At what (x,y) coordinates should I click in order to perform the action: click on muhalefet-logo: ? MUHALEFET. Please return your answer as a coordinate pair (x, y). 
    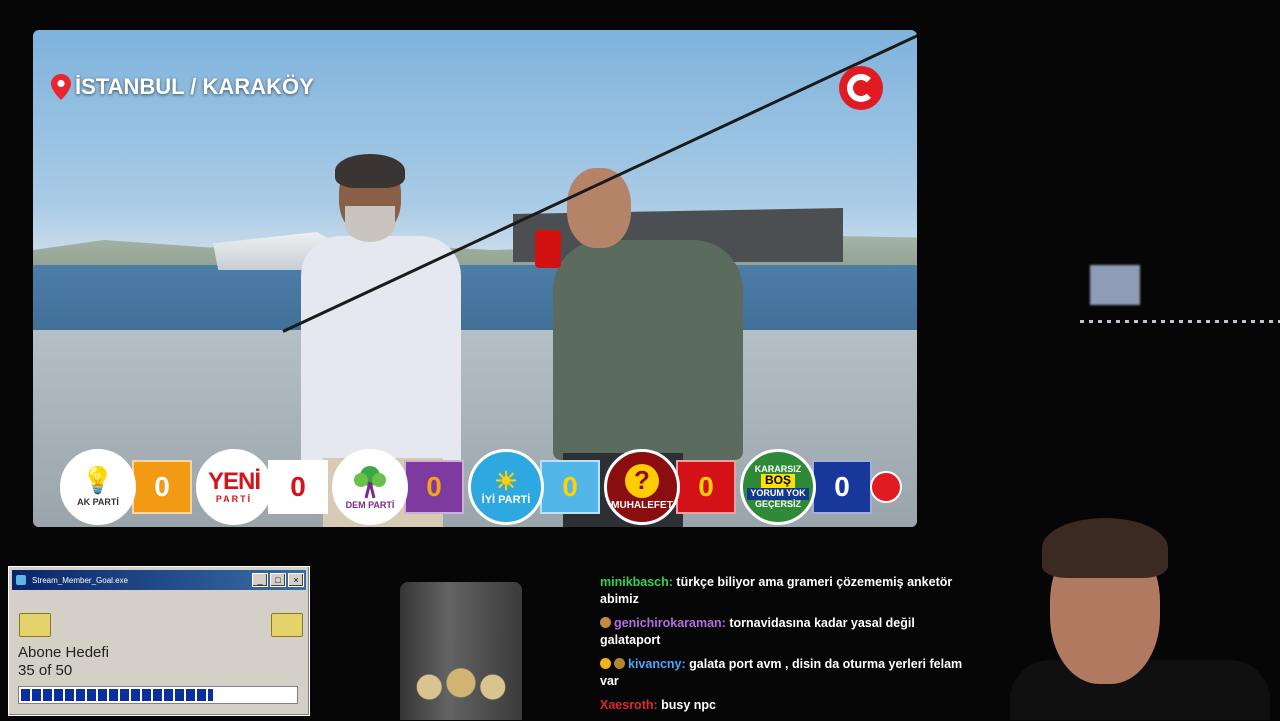
    Looking at the image, I should click on (642, 487).